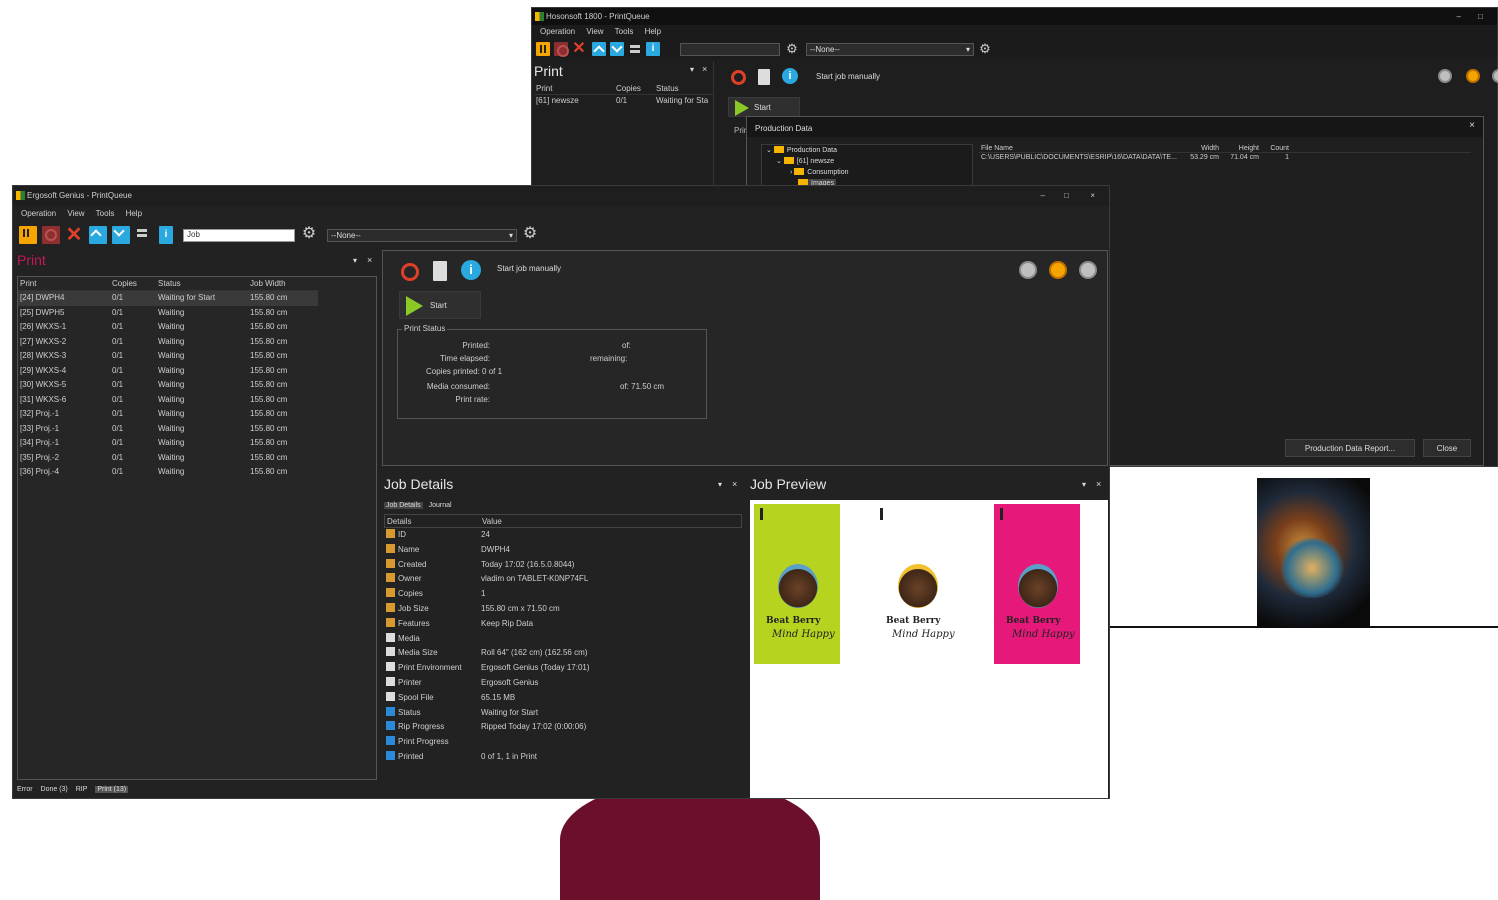 This screenshot has width=1498, height=900. Describe the element at coordinates (563, 609) in the screenshot. I see `detail-row: Job Size 155.80 cm x 71.50 cm` at that location.